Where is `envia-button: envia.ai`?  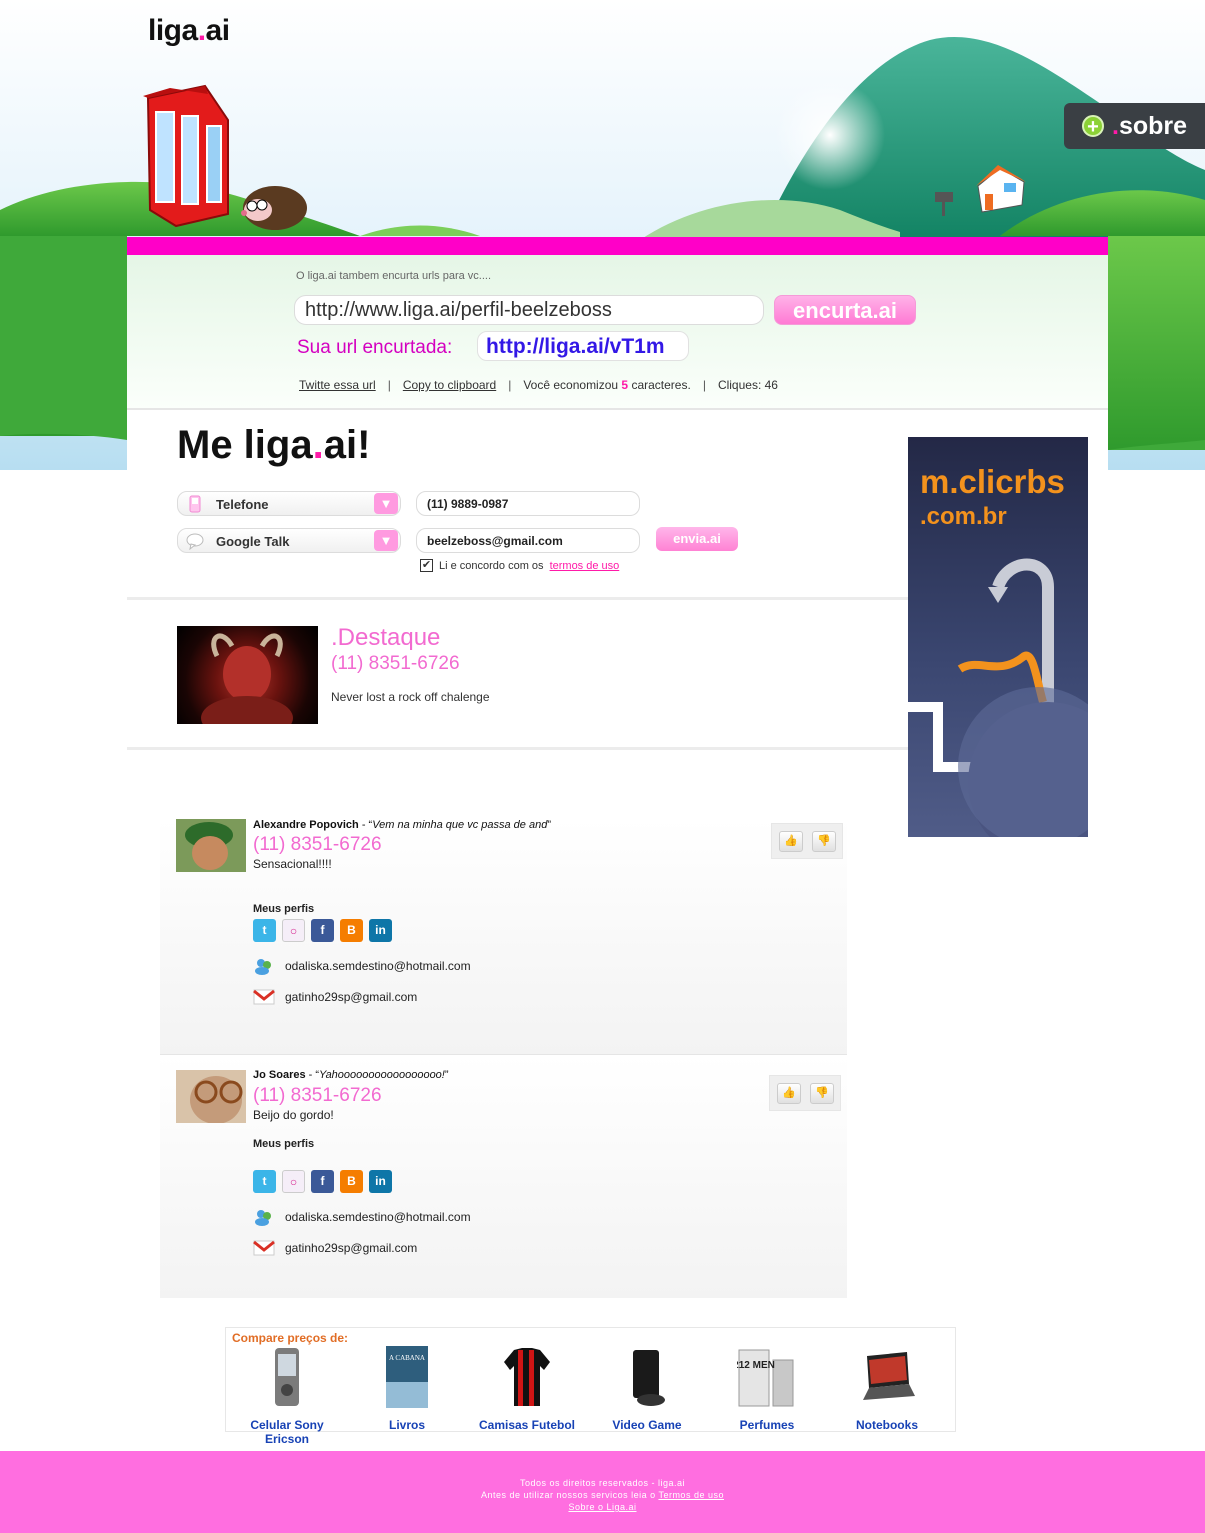
envia-button: envia.ai is located at coordinates (697, 539).